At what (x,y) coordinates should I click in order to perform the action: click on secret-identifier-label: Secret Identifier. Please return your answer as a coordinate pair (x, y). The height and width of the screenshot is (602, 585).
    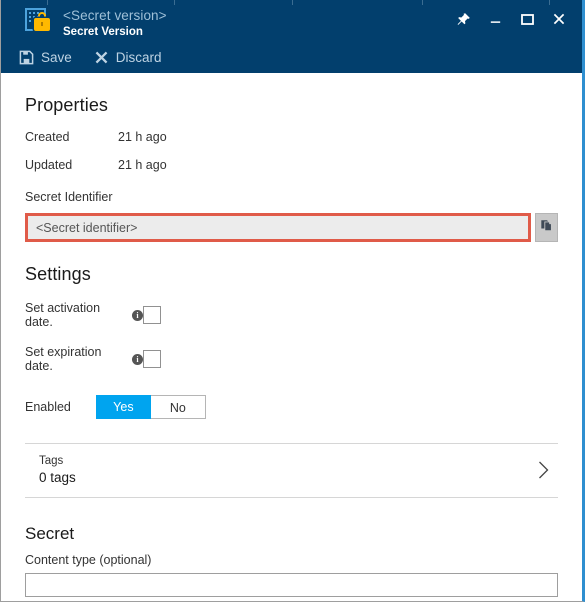
    Looking at the image, I should click on (69, 197).